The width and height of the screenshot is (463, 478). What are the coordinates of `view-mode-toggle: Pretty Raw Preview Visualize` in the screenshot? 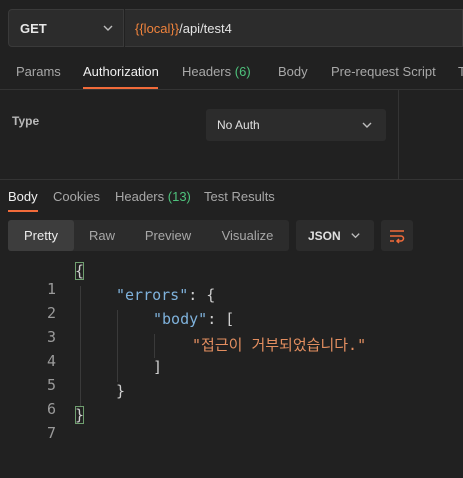 It's located at (148, 235).